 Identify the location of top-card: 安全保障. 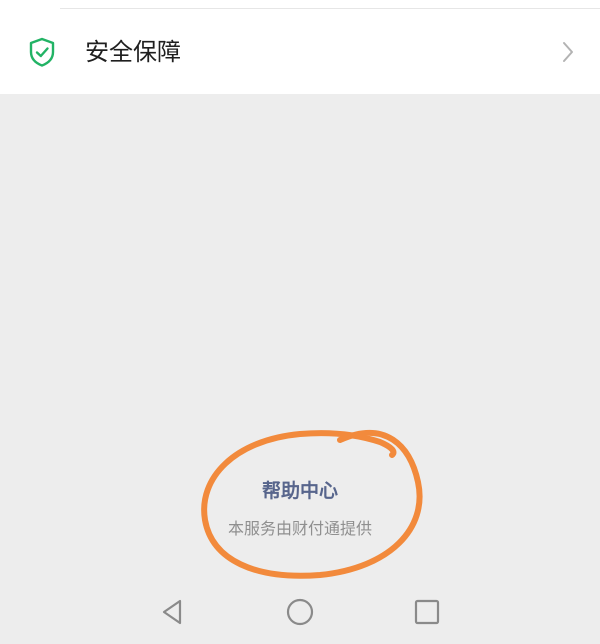
(300, 47).